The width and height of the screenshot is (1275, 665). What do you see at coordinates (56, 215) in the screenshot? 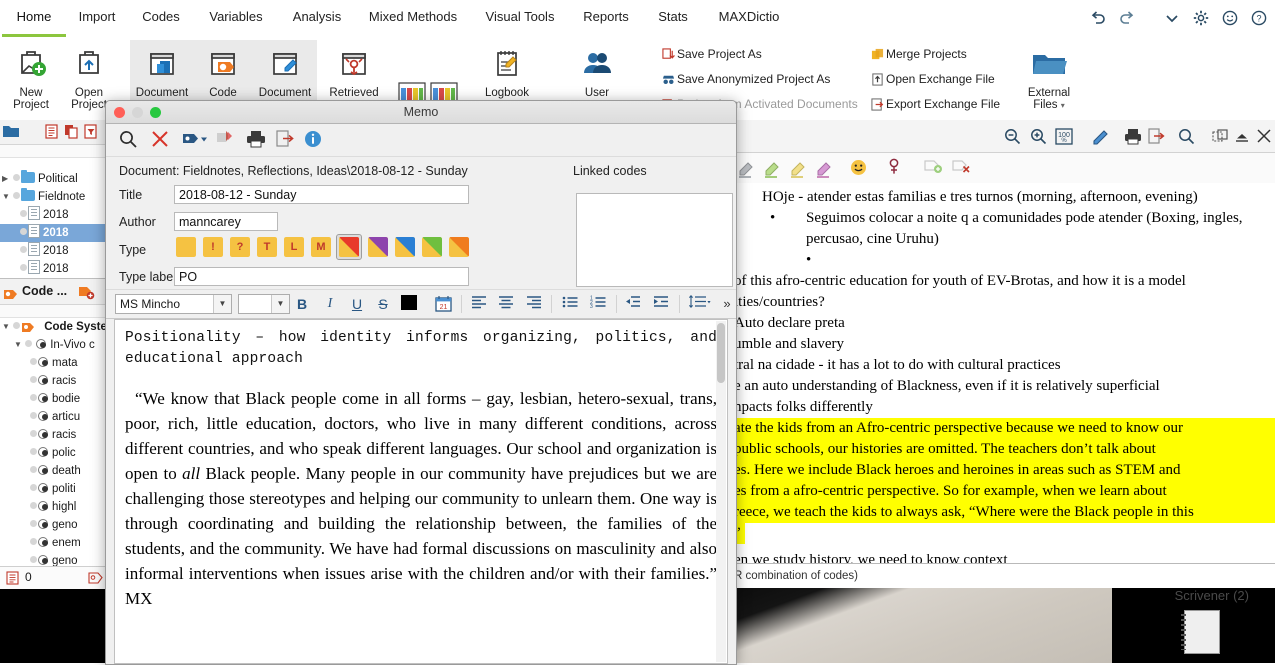
I see `tree-row-doc-1: 2018` at bounding box center [56, 215].